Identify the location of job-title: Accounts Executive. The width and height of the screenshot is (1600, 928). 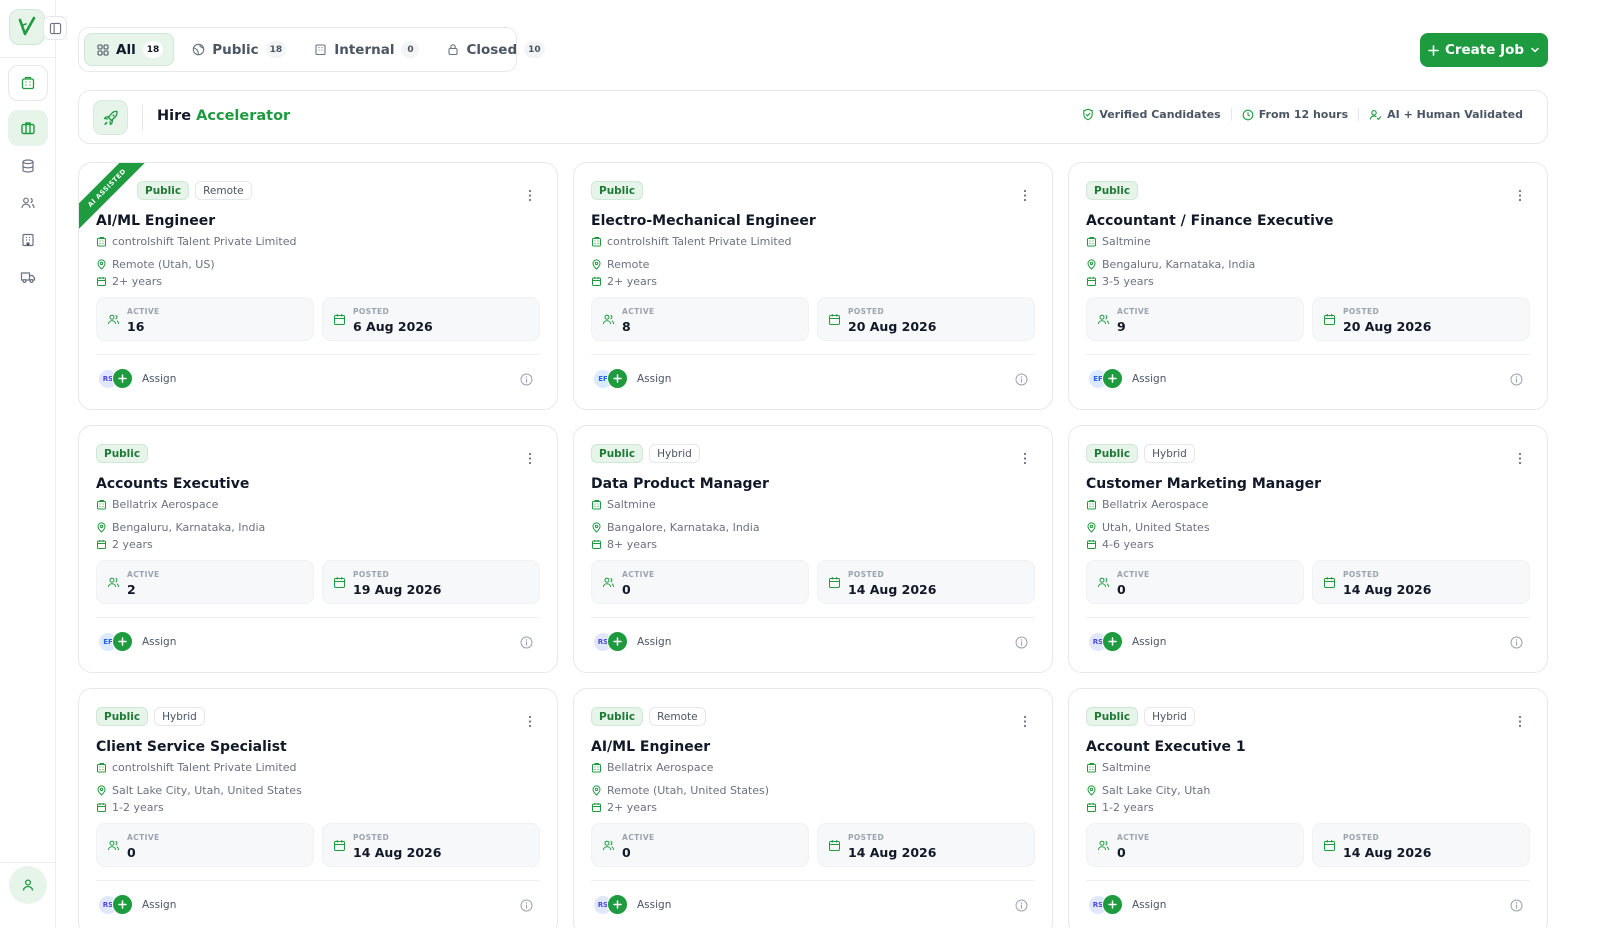
(172, 484).